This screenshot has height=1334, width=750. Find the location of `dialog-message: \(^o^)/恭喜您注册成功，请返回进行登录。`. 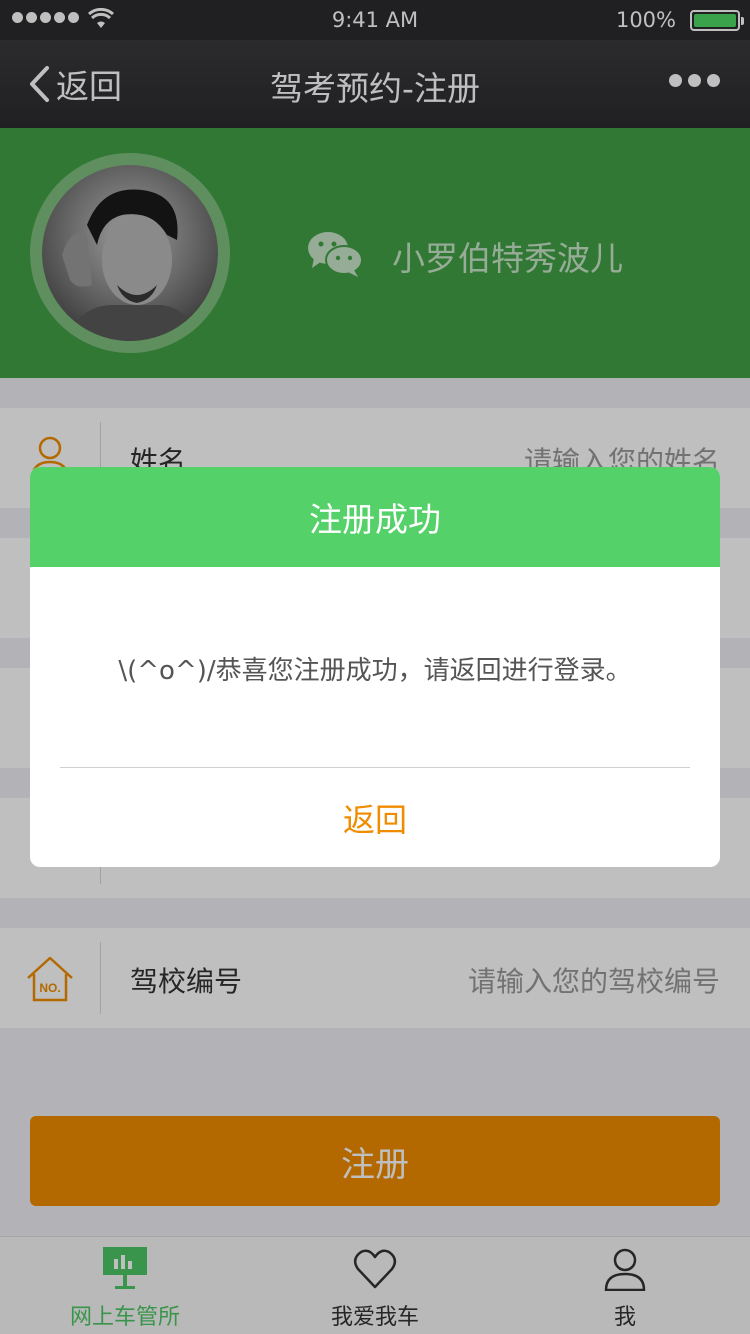

dialog-message: \(^o^)/恭喜您注册成功，请返回进行登录。 is located at coordinates (375, 671).